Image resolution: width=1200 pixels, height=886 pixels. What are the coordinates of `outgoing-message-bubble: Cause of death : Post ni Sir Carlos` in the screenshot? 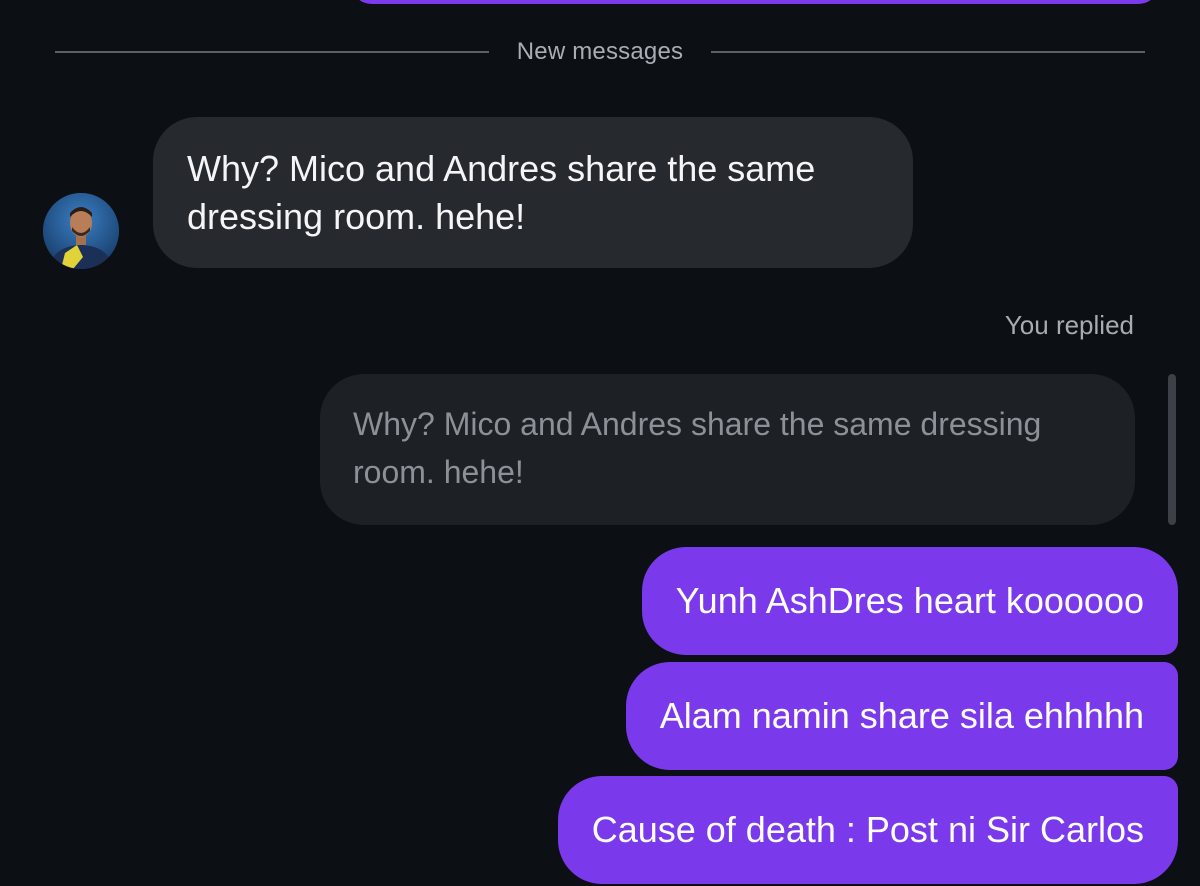 It's located at (867, 830).